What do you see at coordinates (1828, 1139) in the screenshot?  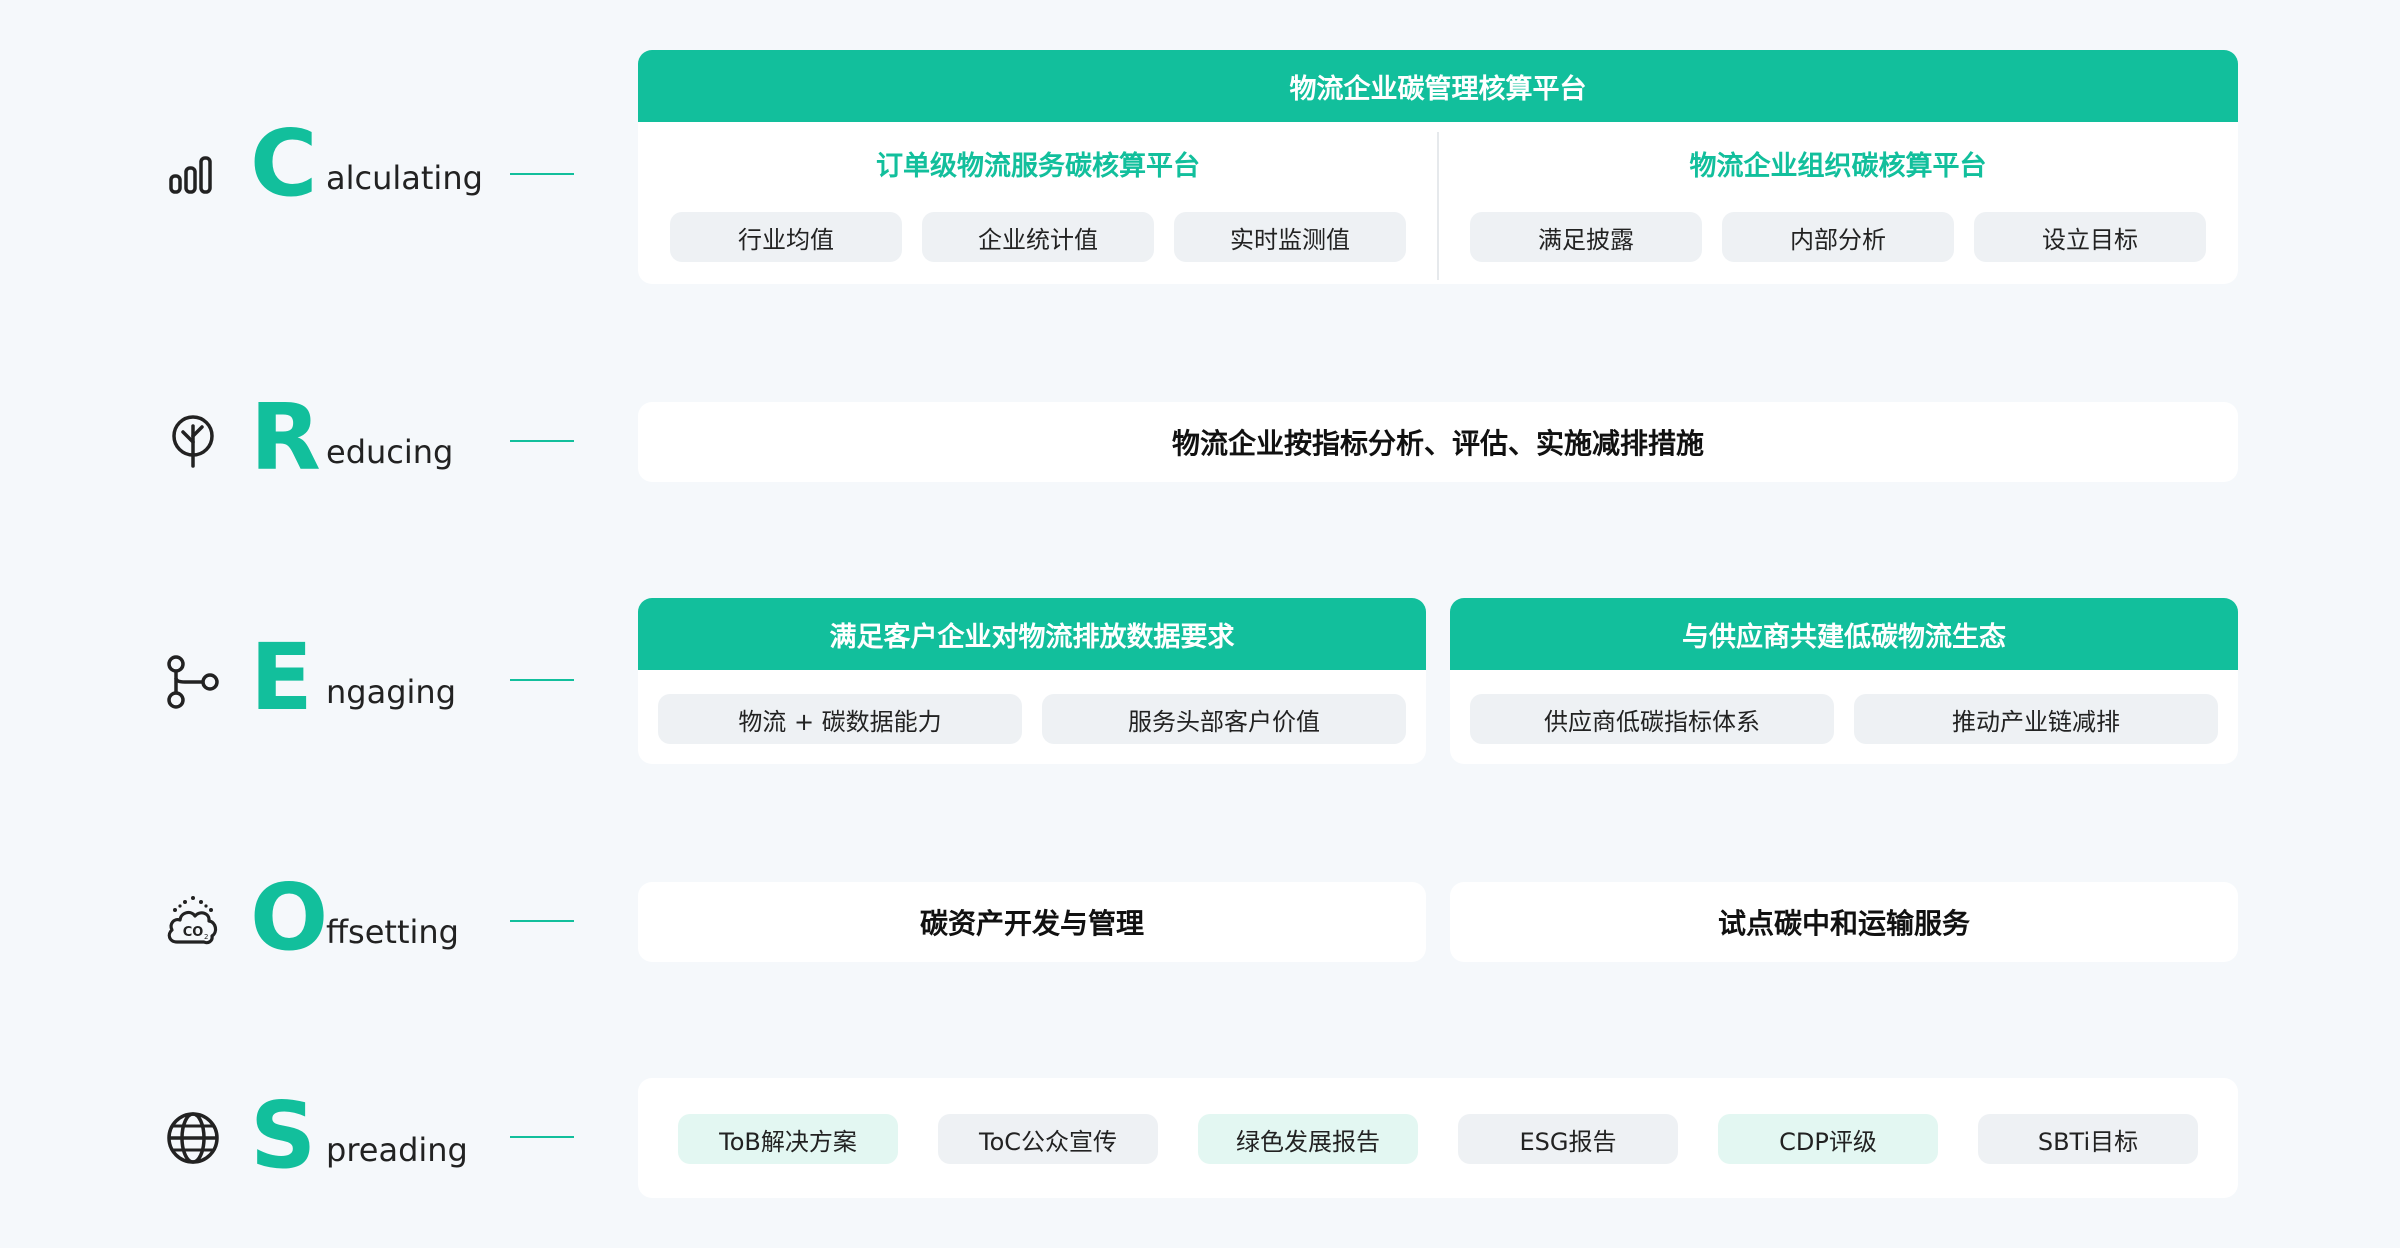 I see `pill-cdp-rating: CDP评级` at bounding box center [1828, 1139].